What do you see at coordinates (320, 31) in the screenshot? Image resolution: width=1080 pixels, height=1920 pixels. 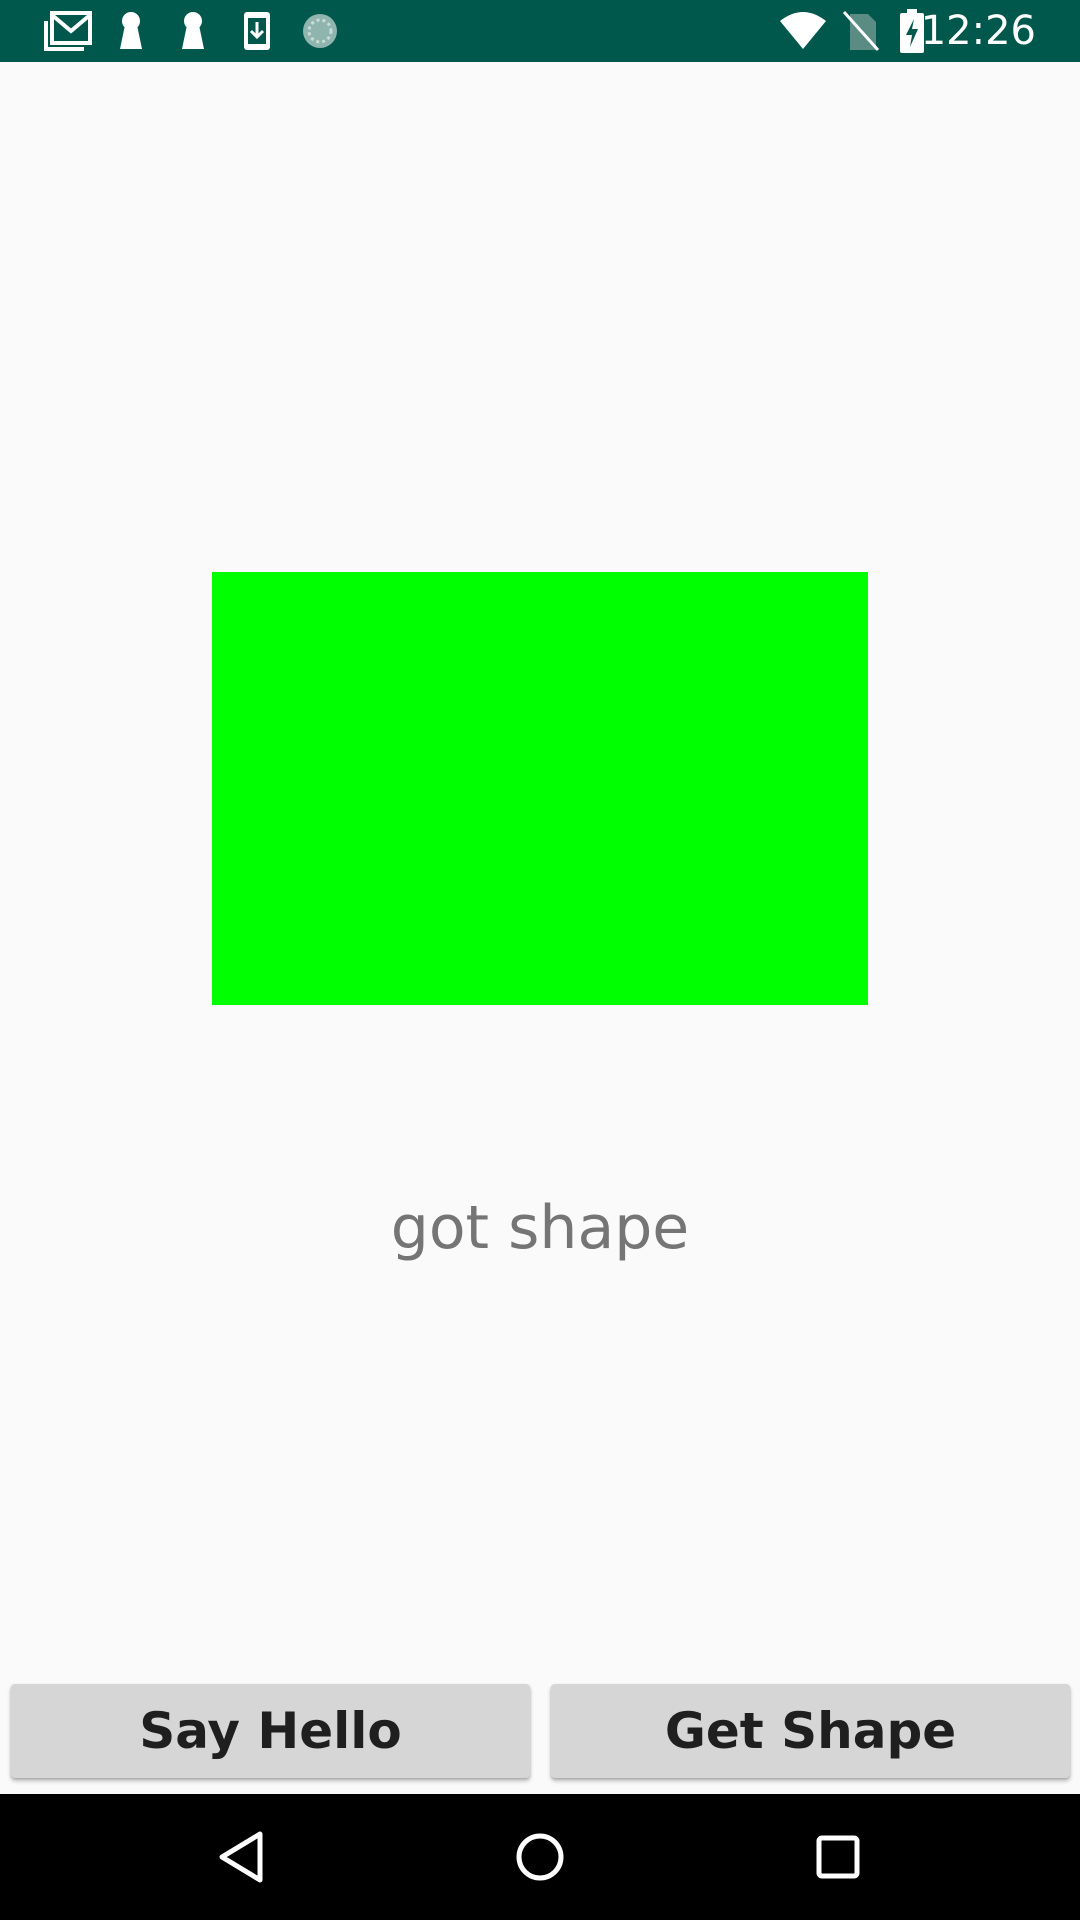 I see `sync-icon` at bounding box center [320, 31].